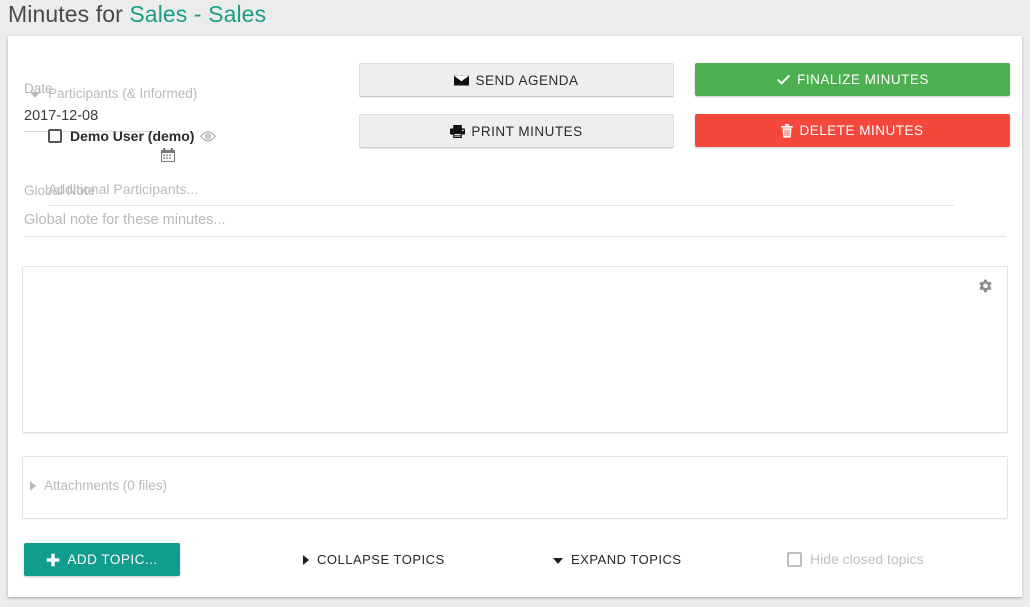 The image size is (1030, 607). What do you see at coordinates (515, 487) in the screenshot?
I see `attachments-panel` at bounding box center [515, 487].